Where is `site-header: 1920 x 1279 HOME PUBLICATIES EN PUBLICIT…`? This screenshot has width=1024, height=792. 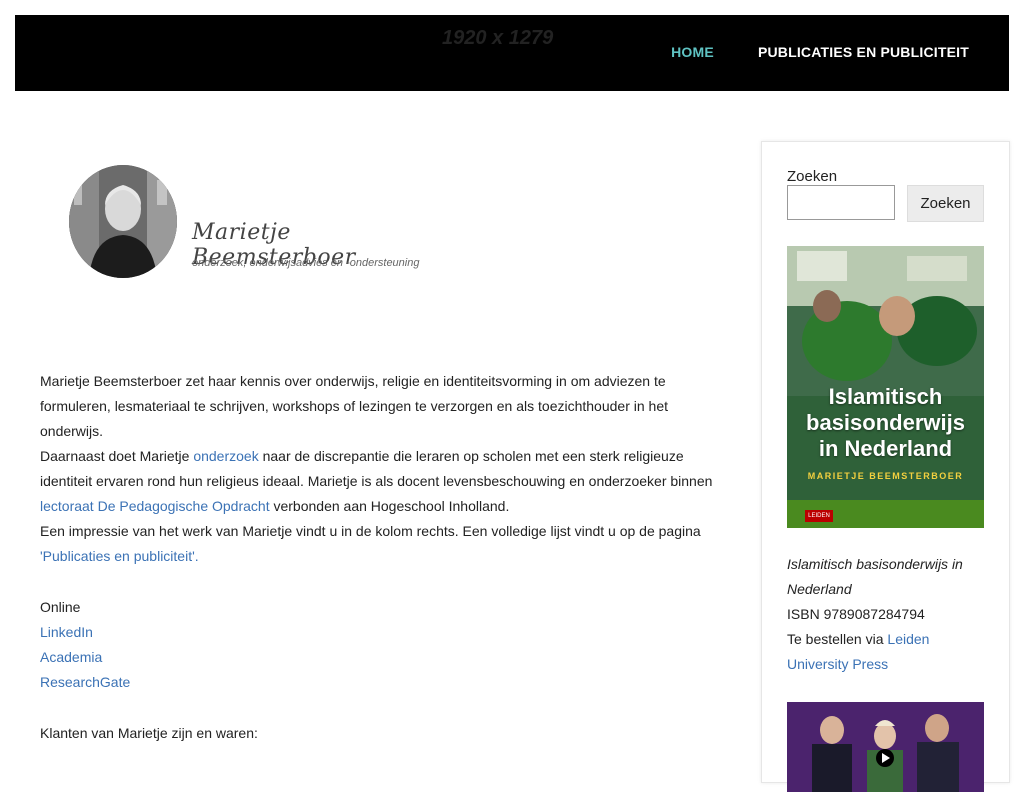
site-header: 1920 x 1279 HOME PUBLICATIES EN PUBLICIT… is located at coordinates (512, 53).